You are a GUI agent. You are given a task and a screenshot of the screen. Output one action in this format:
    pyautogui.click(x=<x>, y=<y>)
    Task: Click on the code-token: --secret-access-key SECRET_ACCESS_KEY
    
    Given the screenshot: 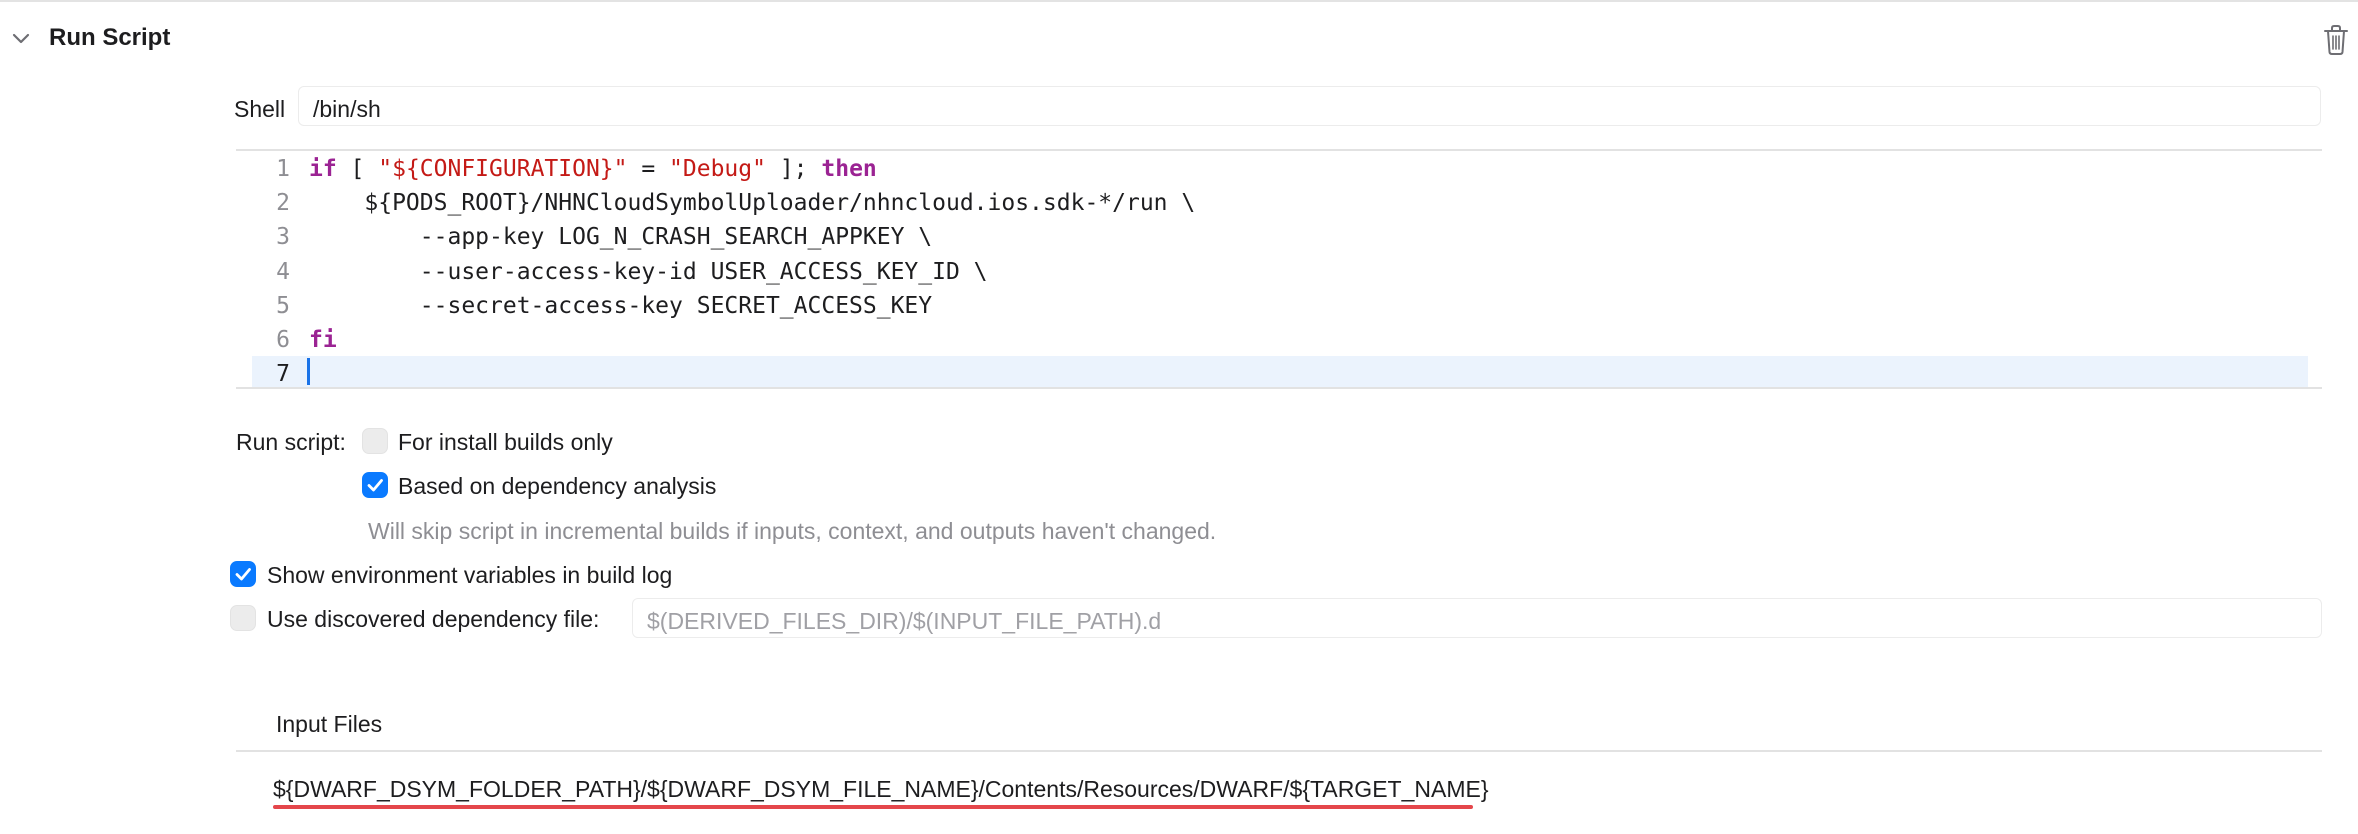 What is the action you would take?
    pyautogui.click(x=621, y=305)
    